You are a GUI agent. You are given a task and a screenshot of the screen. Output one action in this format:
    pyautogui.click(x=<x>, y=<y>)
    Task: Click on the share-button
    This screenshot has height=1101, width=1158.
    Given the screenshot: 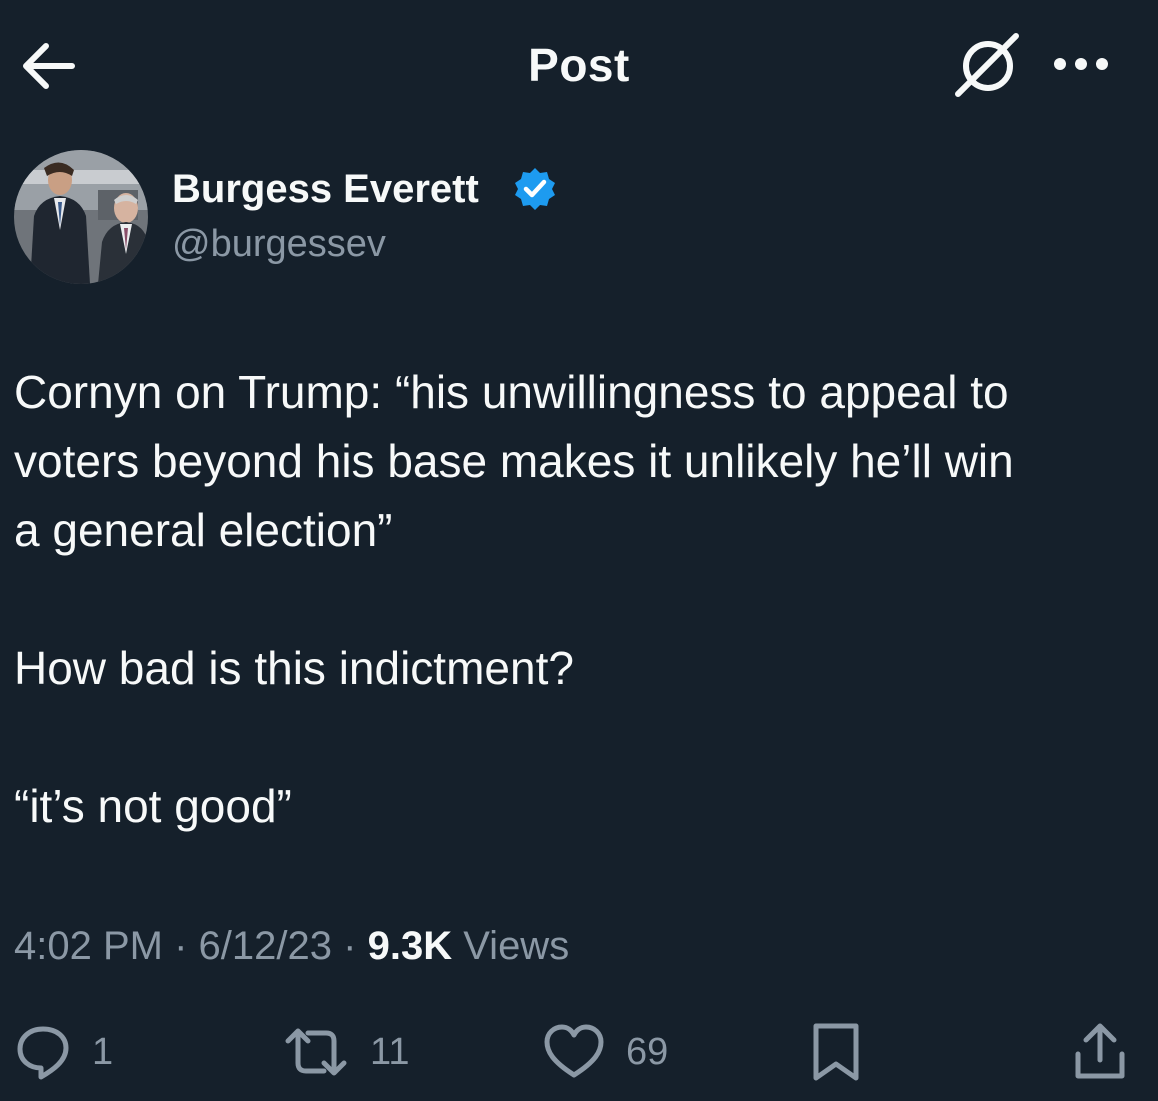 What is the action you would take?
    pyautogui.click(x=1100, y=1052)
    